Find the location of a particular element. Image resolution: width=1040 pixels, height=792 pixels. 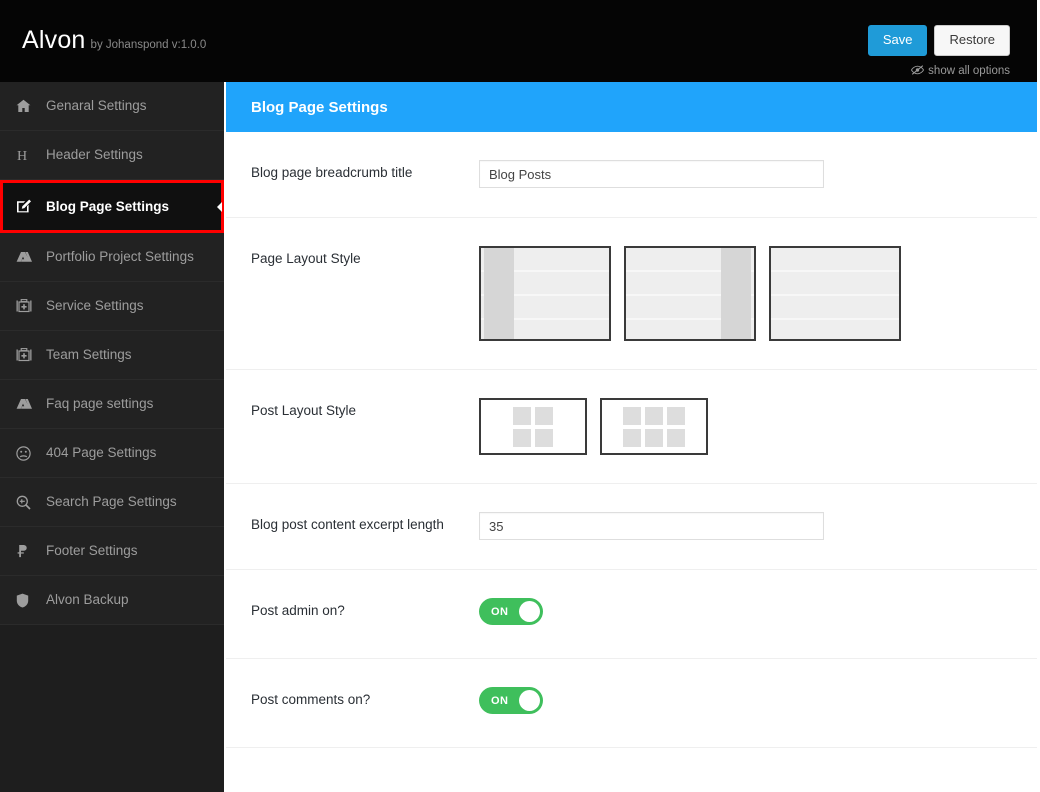

field-row-post-comments: Post comments on? ON is located at coordinates (631, 703).